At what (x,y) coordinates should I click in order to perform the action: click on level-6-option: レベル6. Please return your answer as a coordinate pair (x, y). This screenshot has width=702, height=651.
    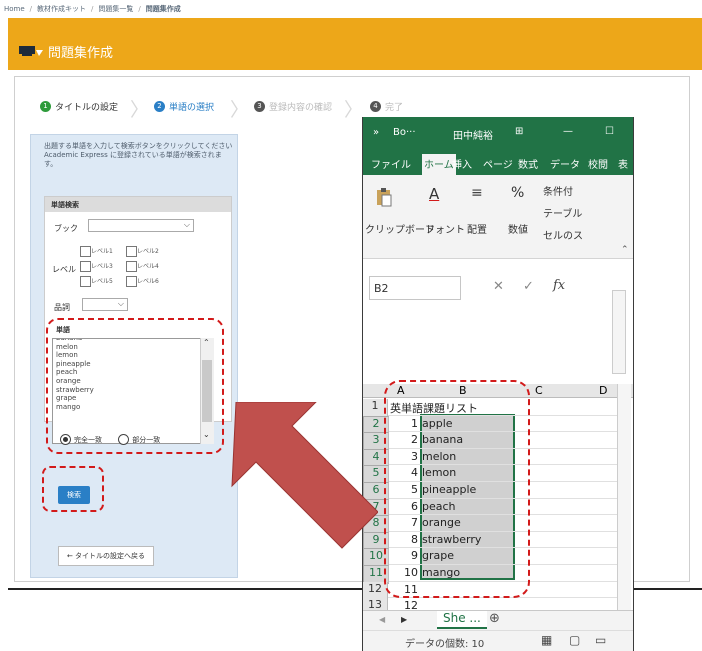
    Looking at the image, I should click on (142, 281).